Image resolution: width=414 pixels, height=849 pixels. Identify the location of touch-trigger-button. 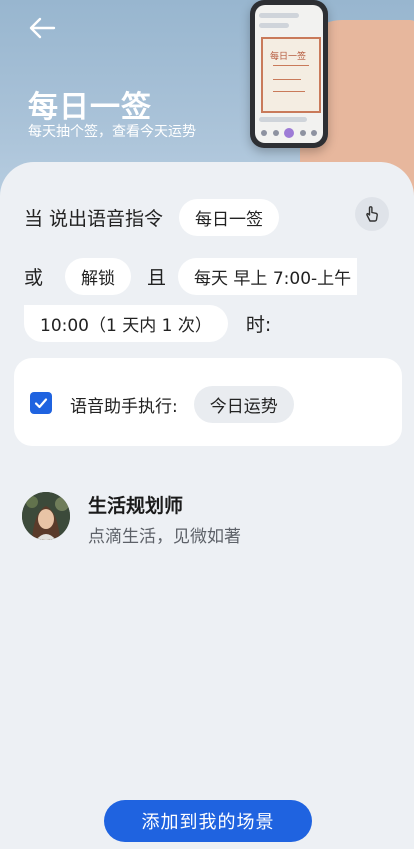
(372, 214).